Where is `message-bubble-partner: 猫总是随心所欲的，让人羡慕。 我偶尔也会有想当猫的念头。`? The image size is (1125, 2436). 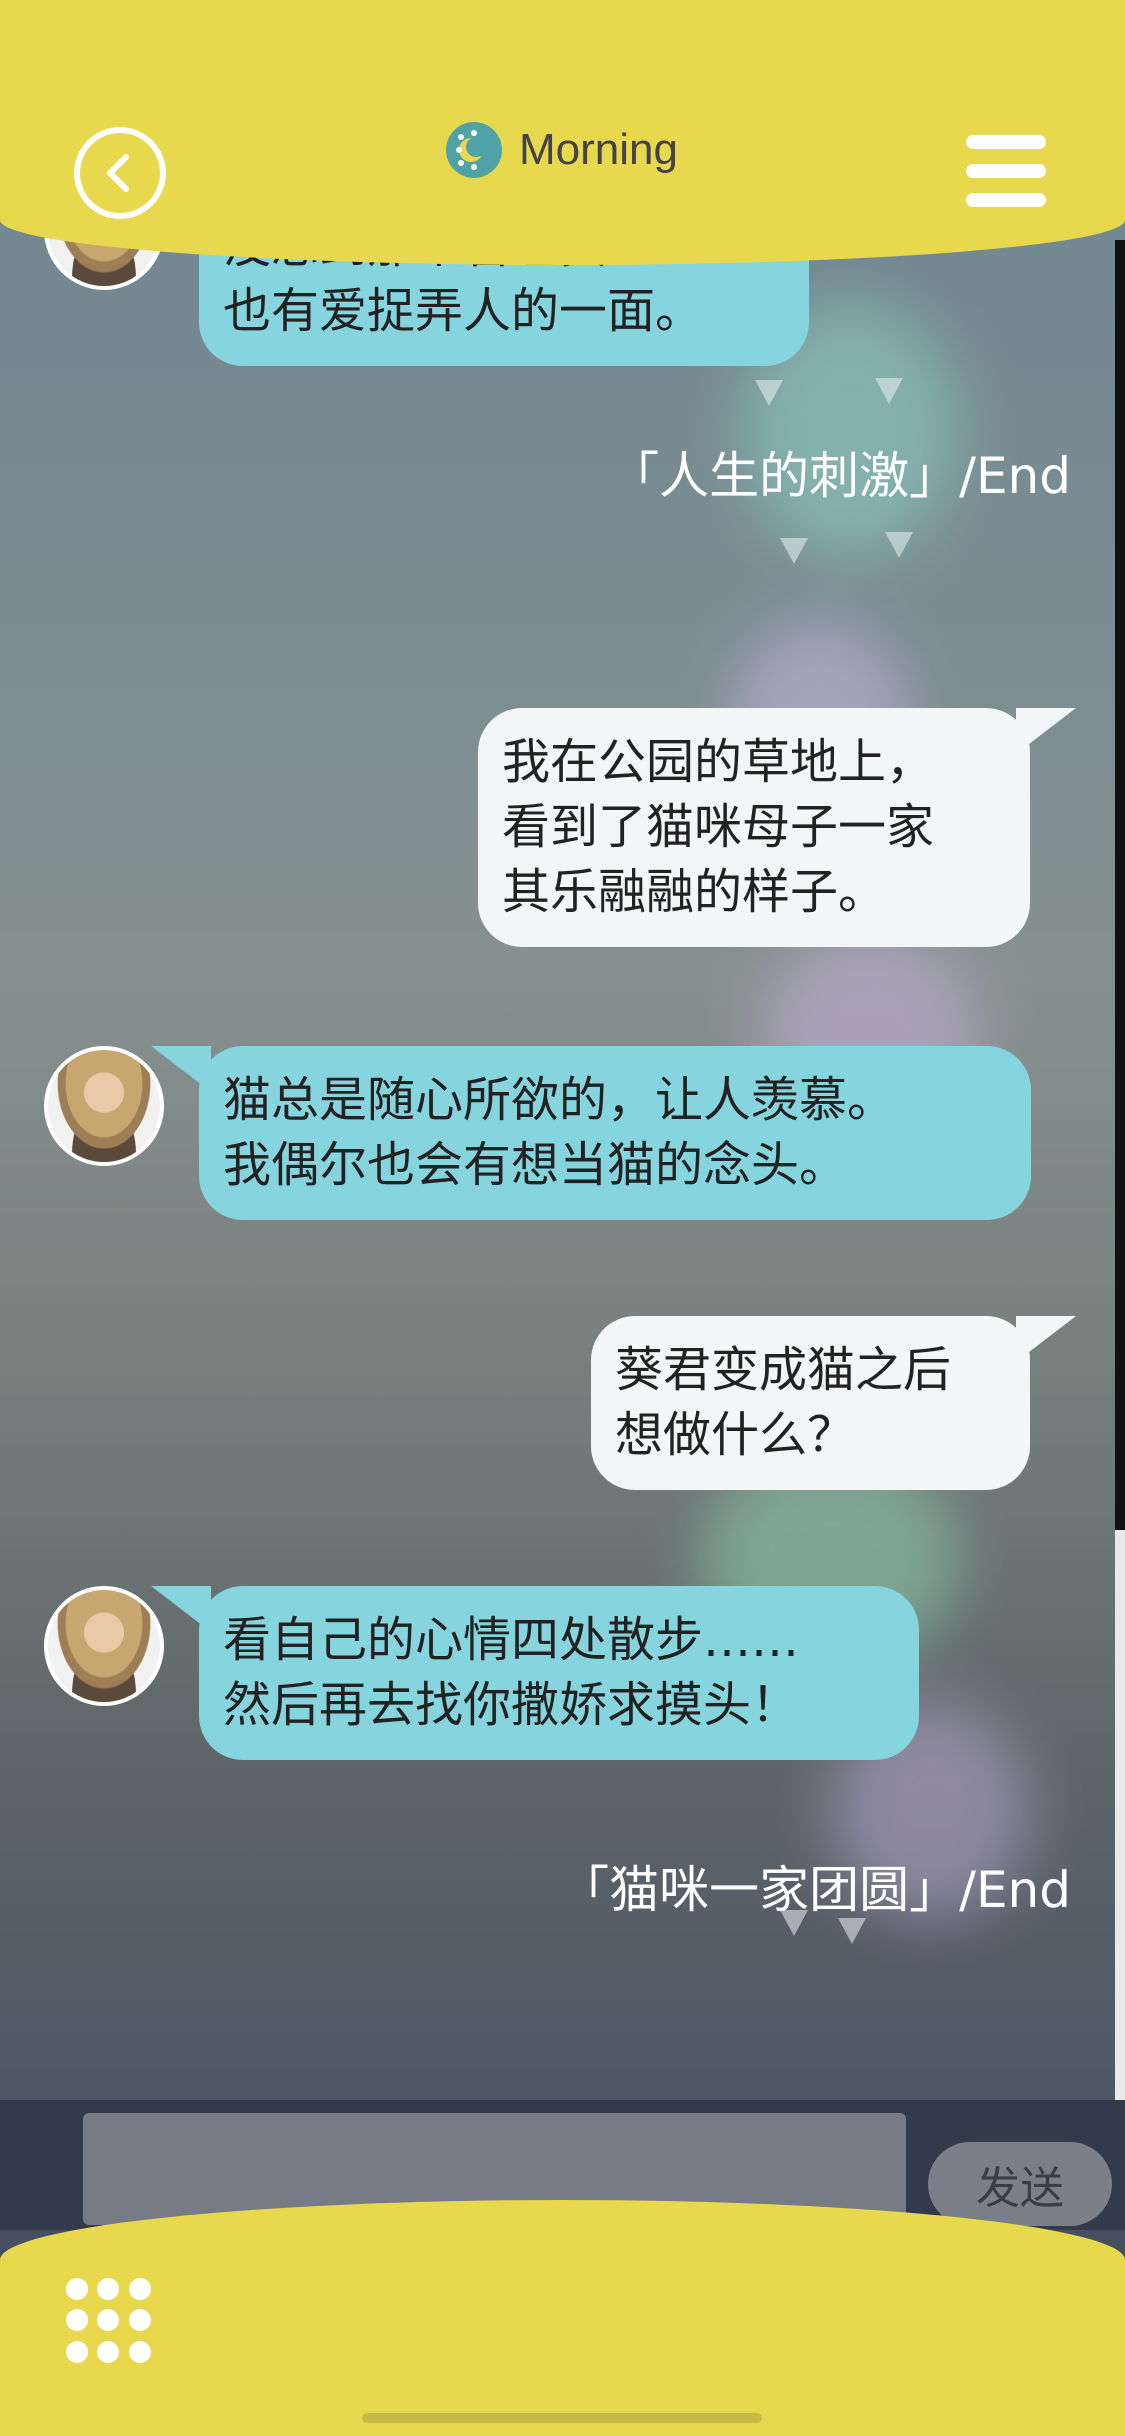
message-bubble-partner: 猫总是随心所欲的，让人羡慕。 我偶尔也会有想当猫的念头。 is located at coordinates (591, 1133).